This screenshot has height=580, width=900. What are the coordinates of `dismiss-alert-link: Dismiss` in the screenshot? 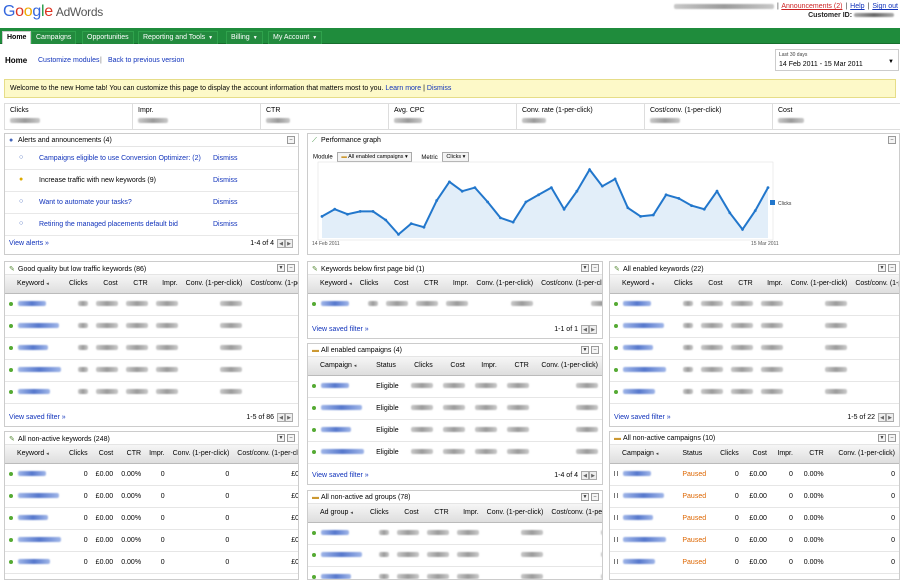 It's located at (225, 202).